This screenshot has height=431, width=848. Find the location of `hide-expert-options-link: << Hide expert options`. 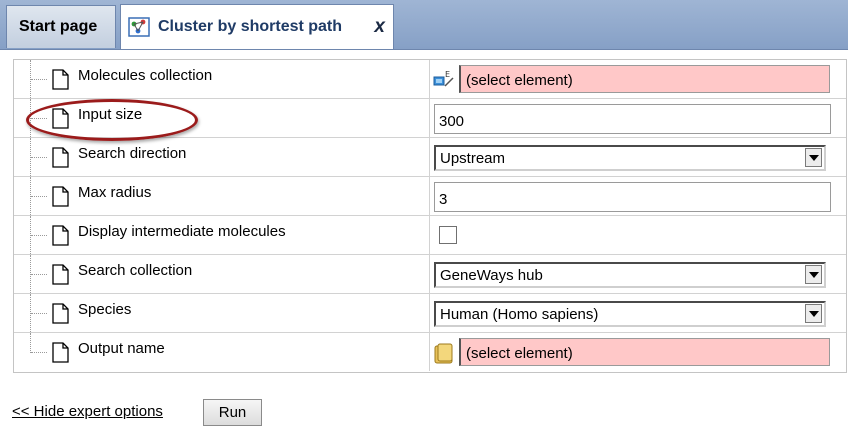

hide-expert-options-link: << Hide expert options is located at coordinates (87, 411).